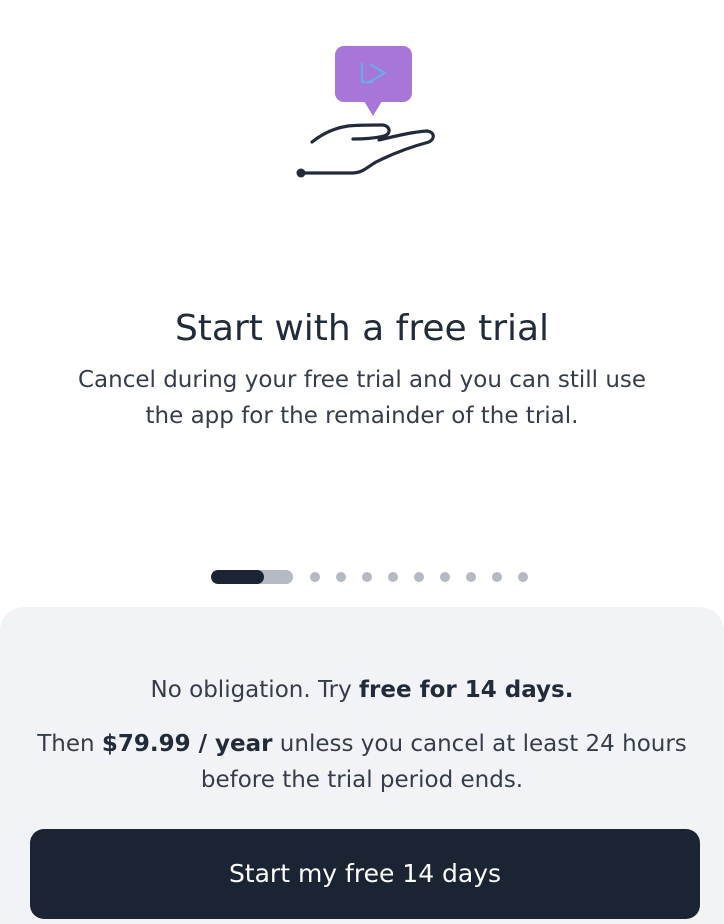  I want to click on speech-bubble, so click(373, 74).